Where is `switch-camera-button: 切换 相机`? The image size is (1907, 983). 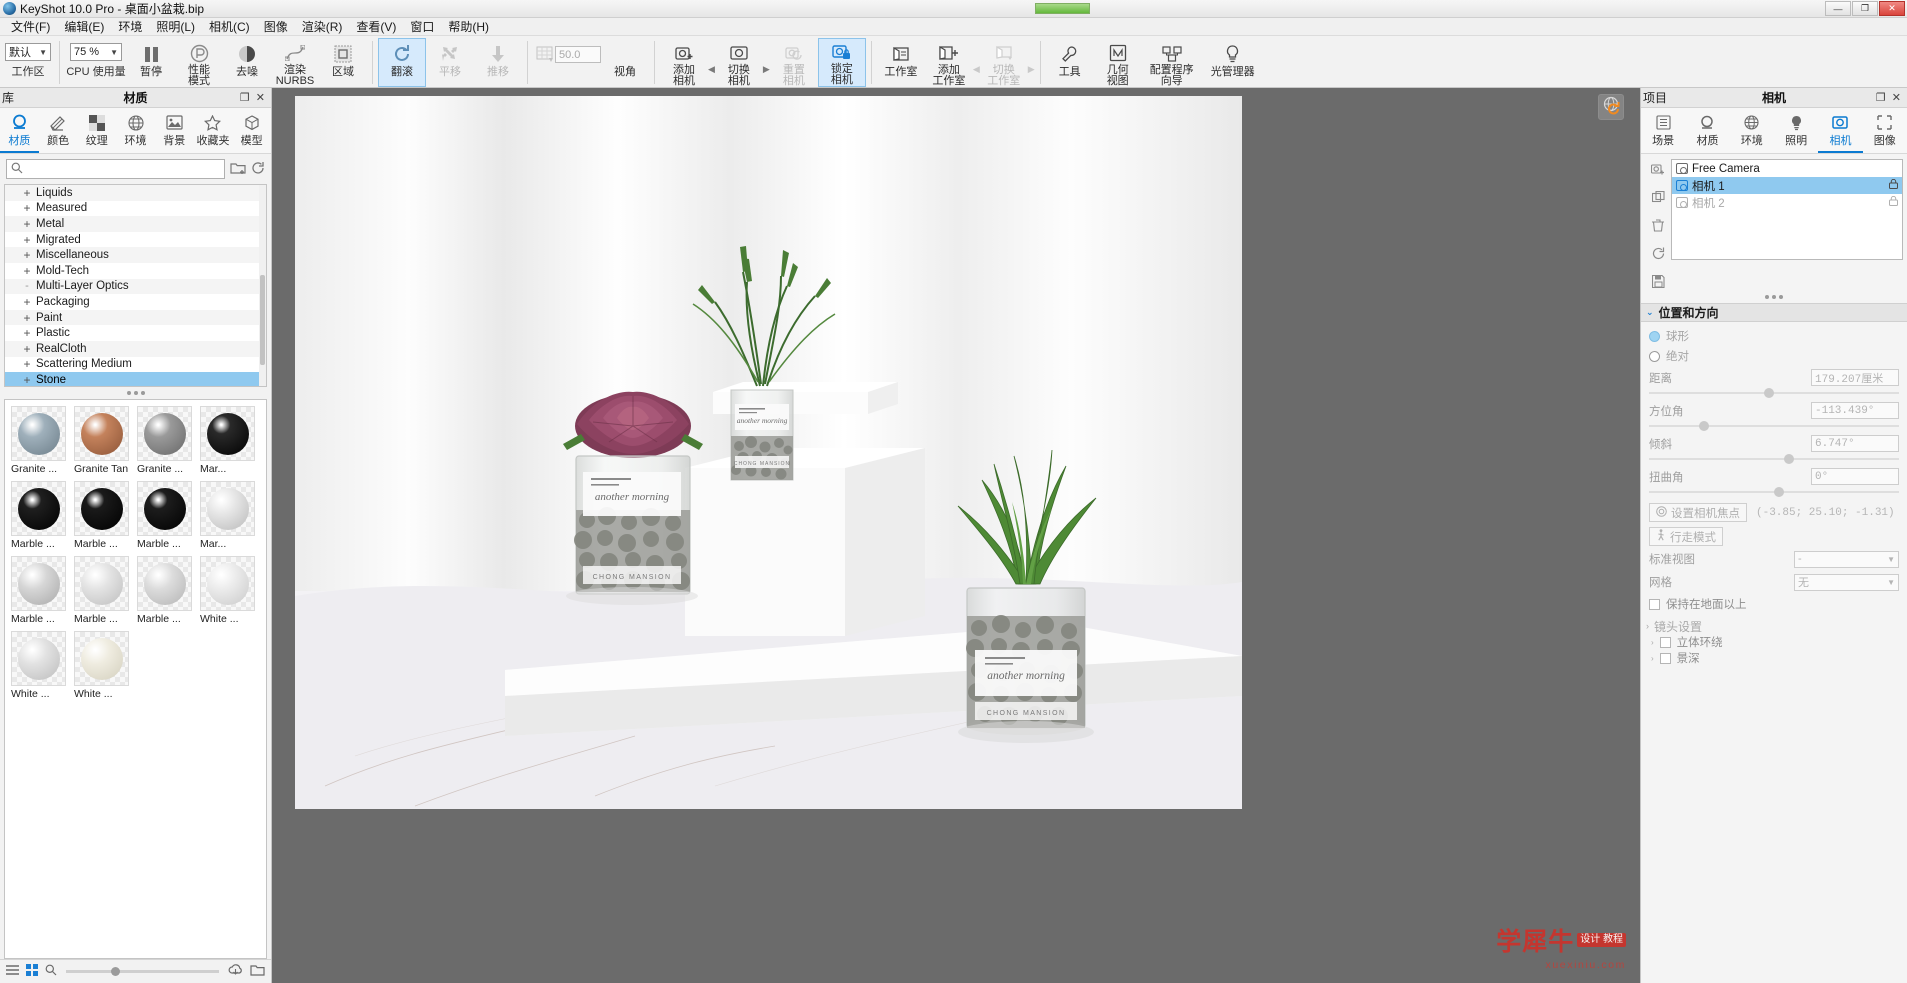 switch-camera-button: 切换 相机 is located at coordinates (739, 62).